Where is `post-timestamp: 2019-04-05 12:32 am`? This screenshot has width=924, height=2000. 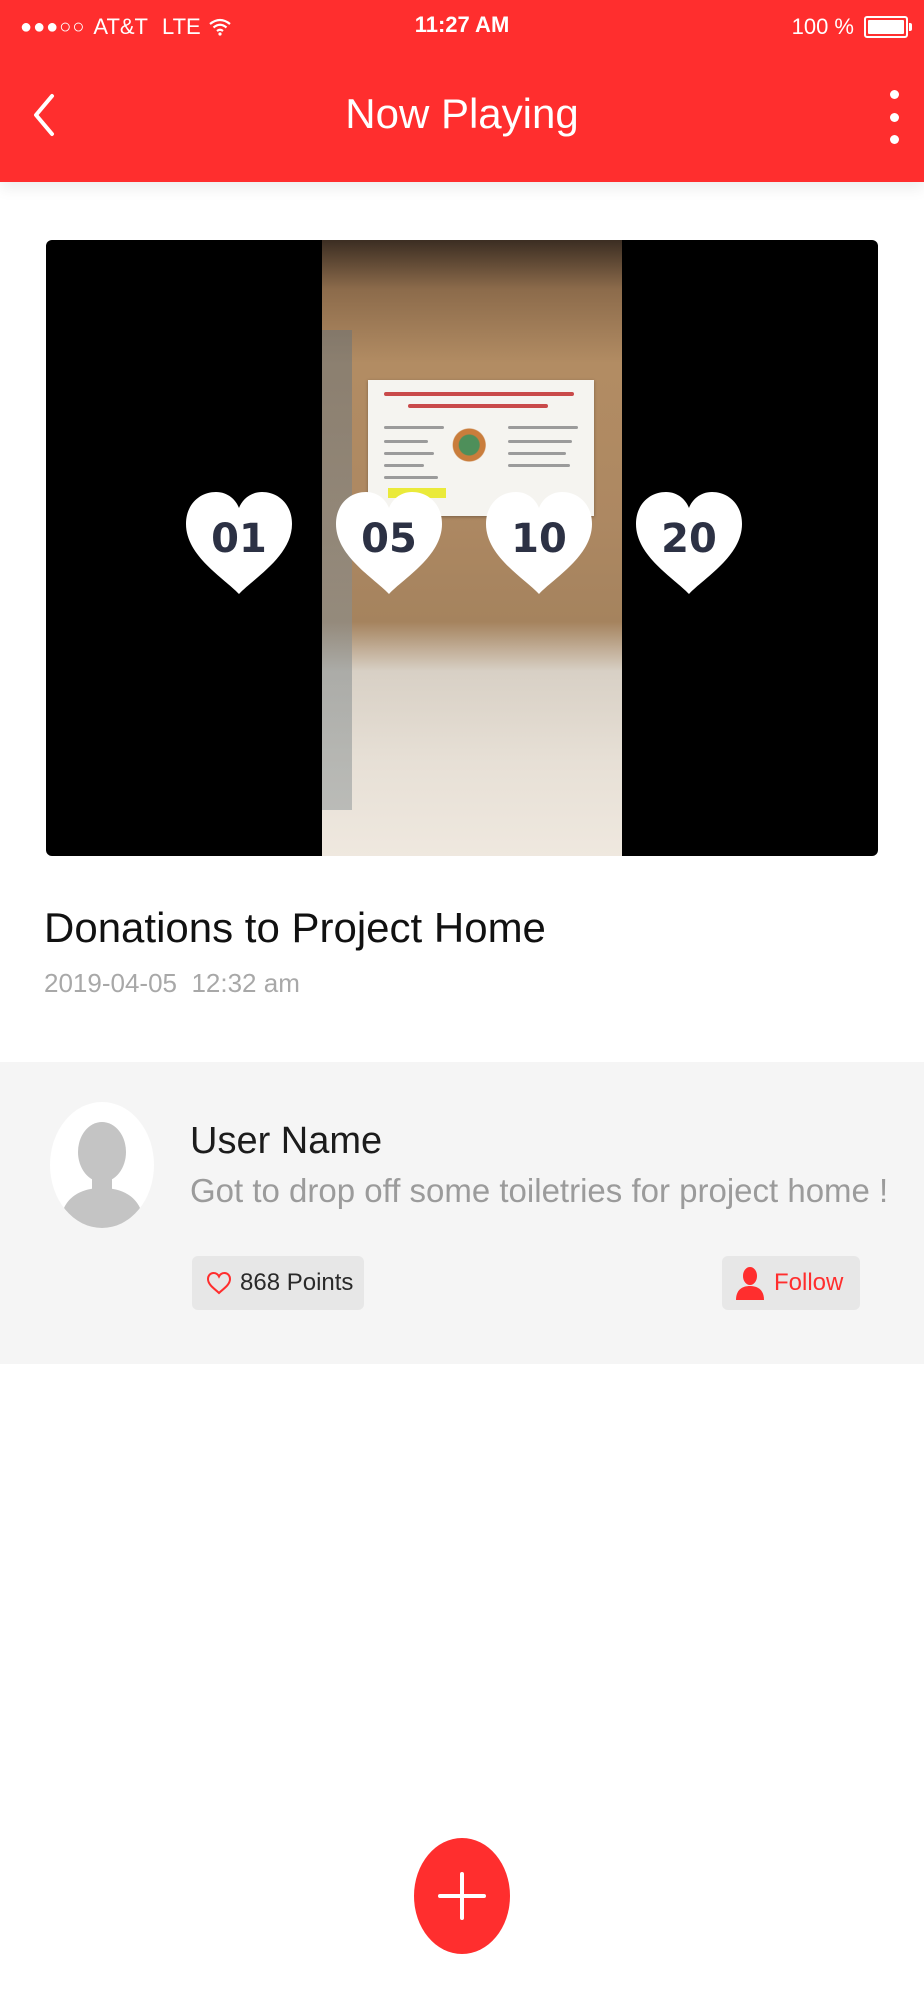 post-timestamp: 2019-04-05 12:32 am is located at coordinates (172, 983).